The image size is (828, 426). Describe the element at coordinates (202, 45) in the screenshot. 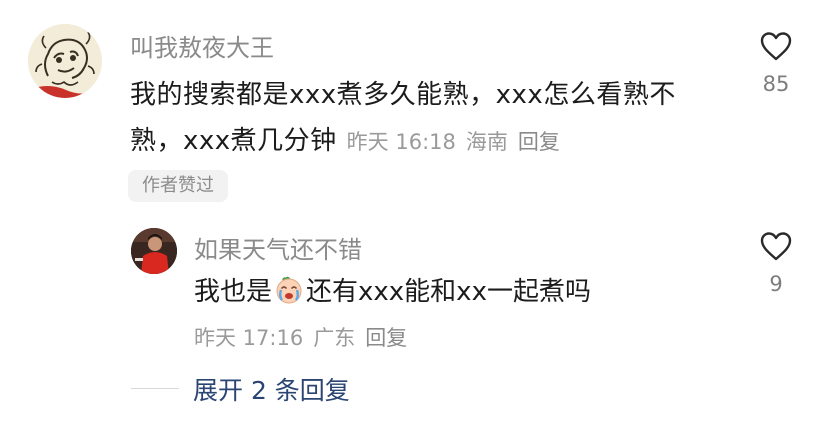

I see `commenter-username: 叫我敖夜大王` at that location.